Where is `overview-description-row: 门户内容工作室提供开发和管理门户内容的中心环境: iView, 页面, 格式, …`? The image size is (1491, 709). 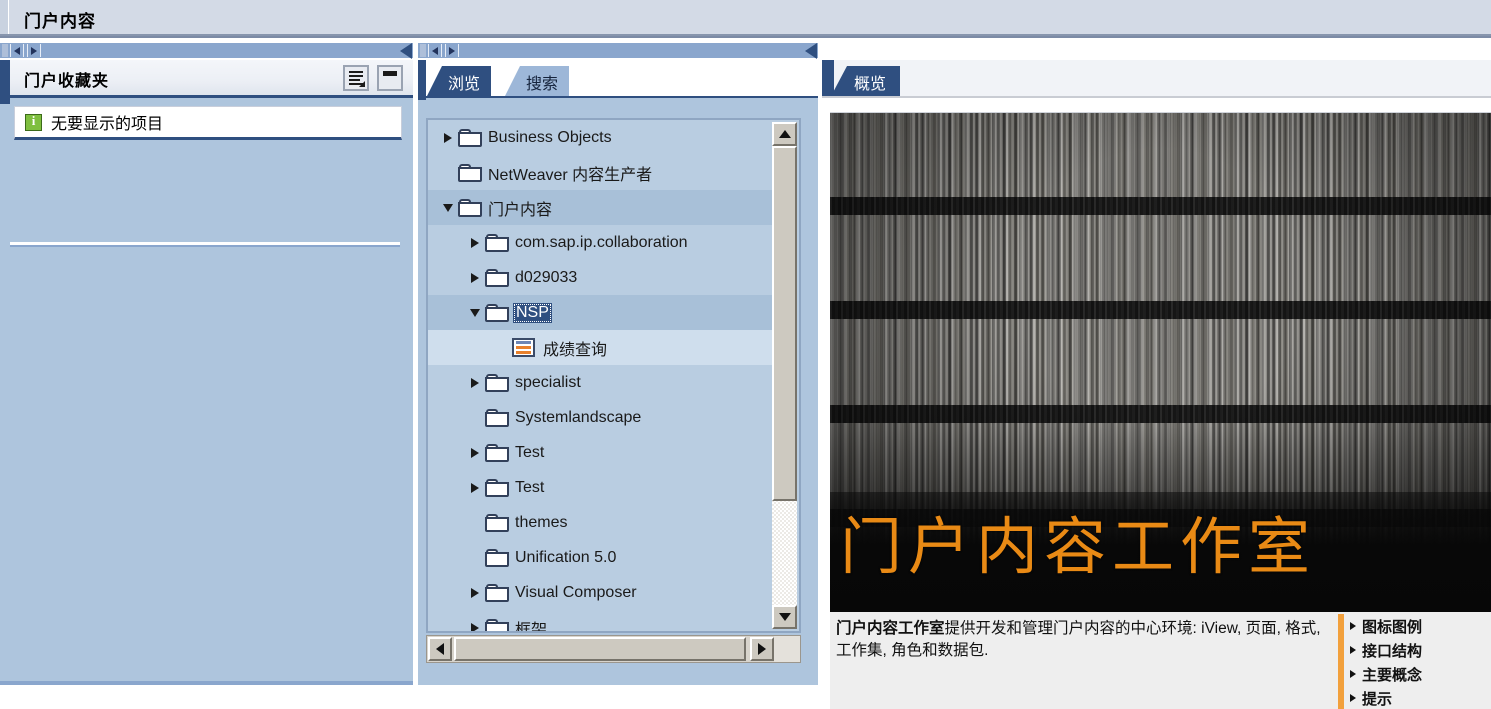 overview-description-row: 门户内容工作室提供开发和管理门户内容的中心环境: iView, 页面, 格式, … is located at coordinates (1160, 660).